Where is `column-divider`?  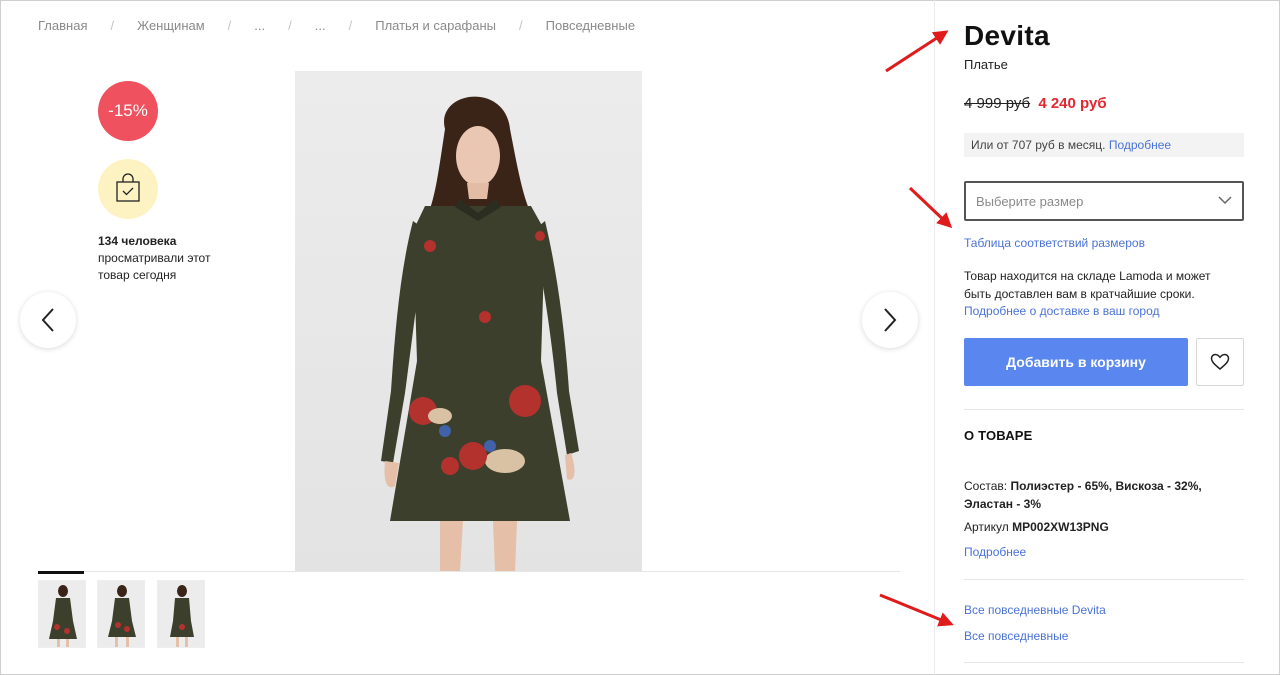 column-divider is located at coordinates (934, 337).